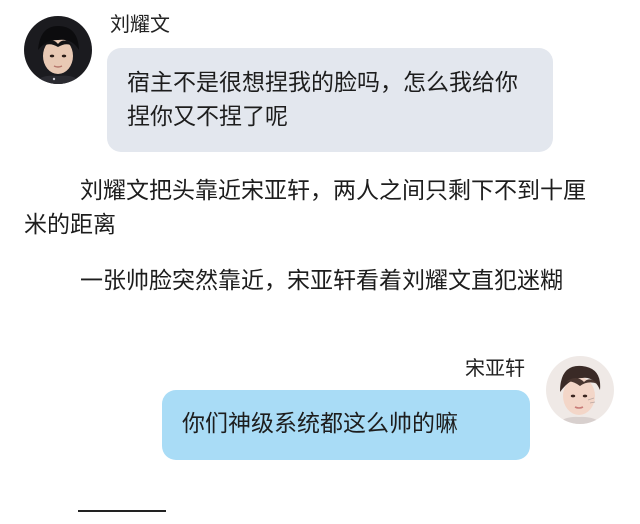  What do you see at coordinates (320, 424) in the screenshot?
I see `message-text: 你们神级系统都这么帅的嘛` at bounding box center [320, 424].